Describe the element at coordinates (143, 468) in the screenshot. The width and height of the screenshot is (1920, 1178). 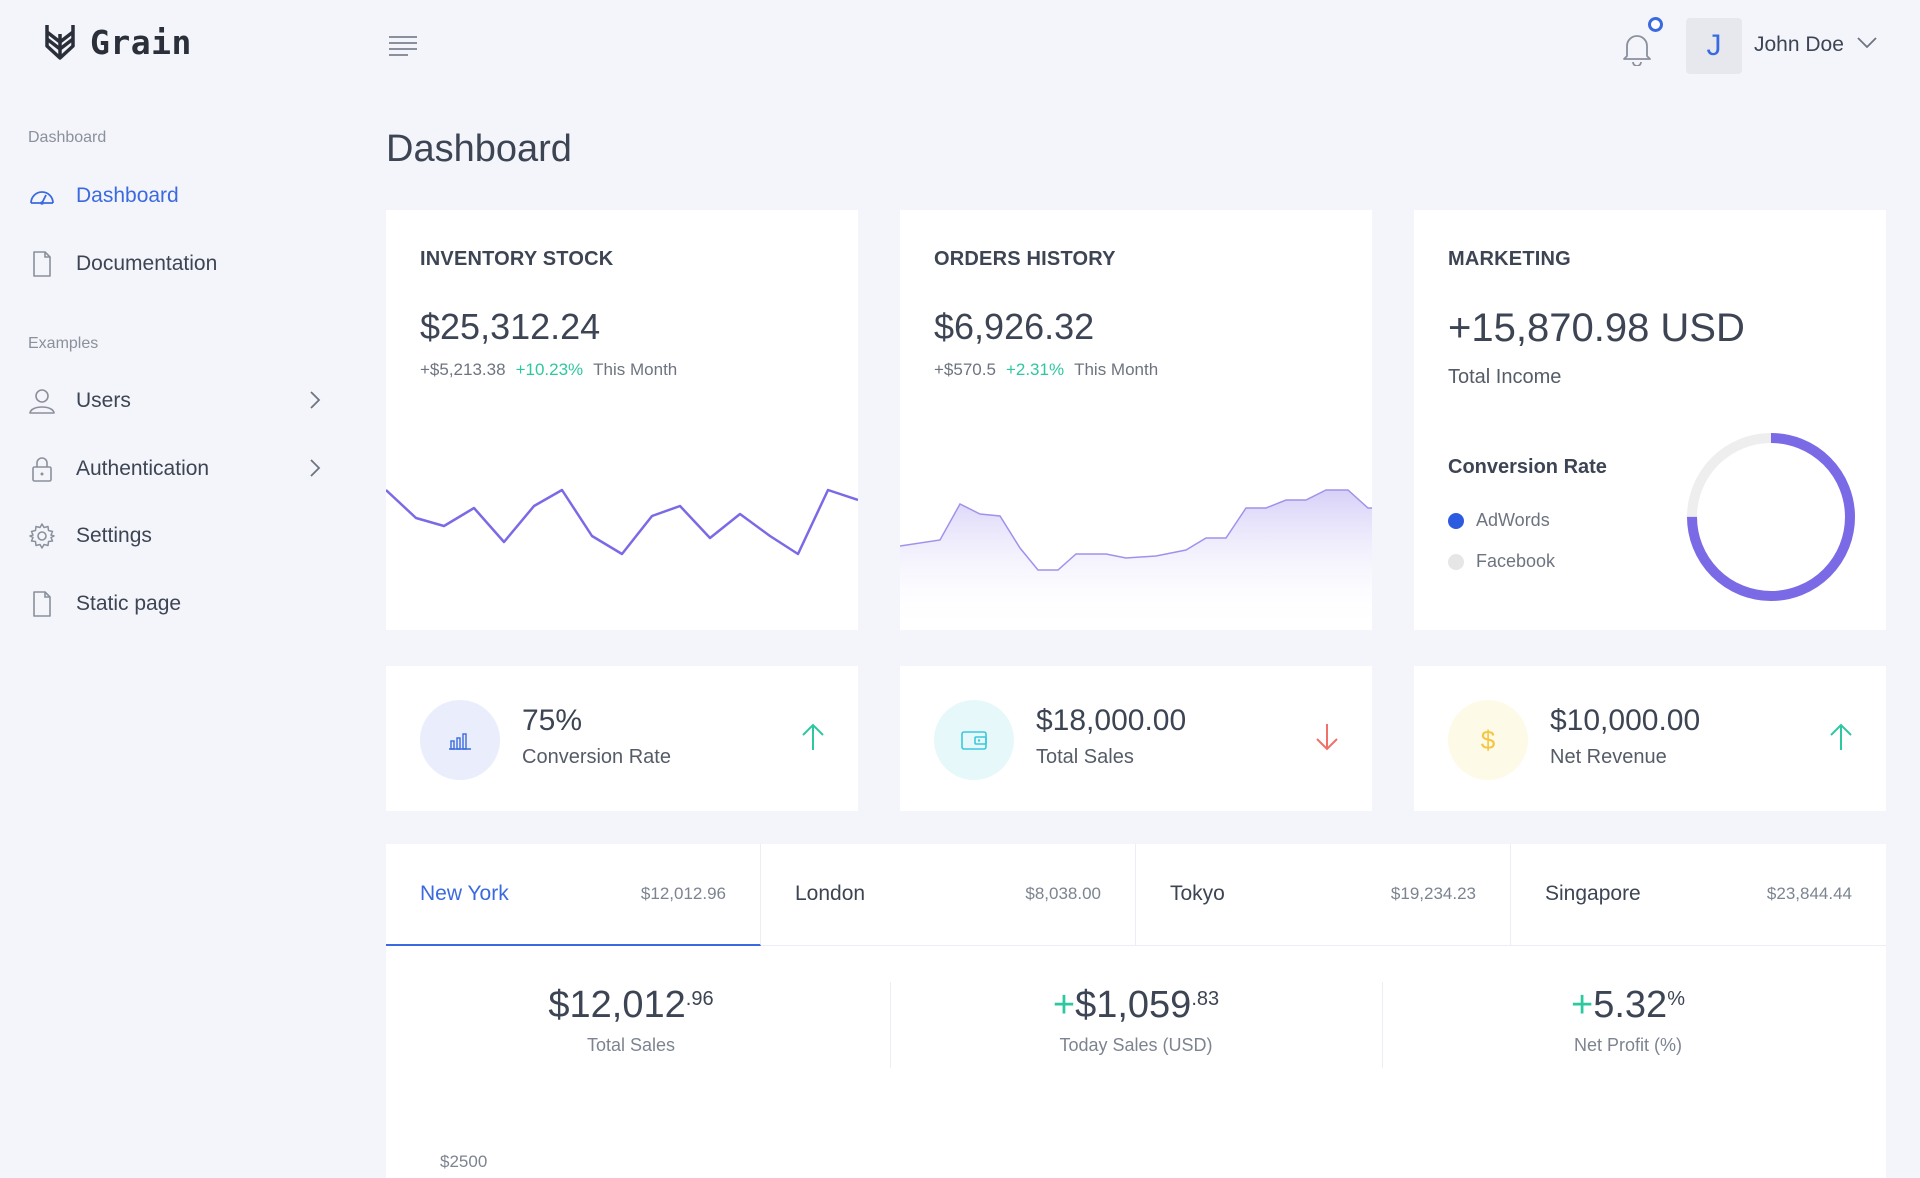
I see `sidebar-item-label: Authentication` at that location.